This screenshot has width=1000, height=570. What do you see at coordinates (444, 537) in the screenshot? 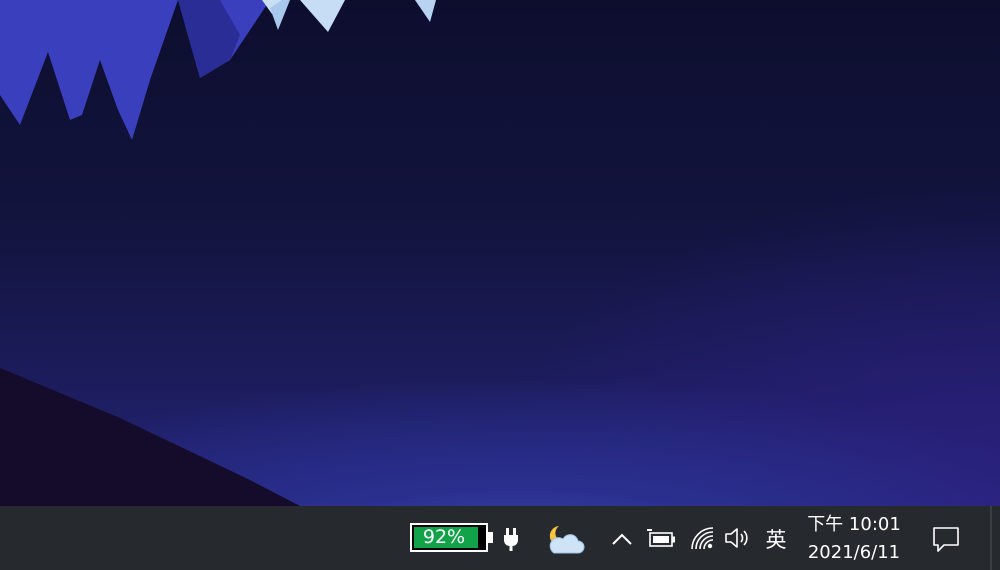
I see `battery-percent-label: 92%` at bounding box center [444, 537].